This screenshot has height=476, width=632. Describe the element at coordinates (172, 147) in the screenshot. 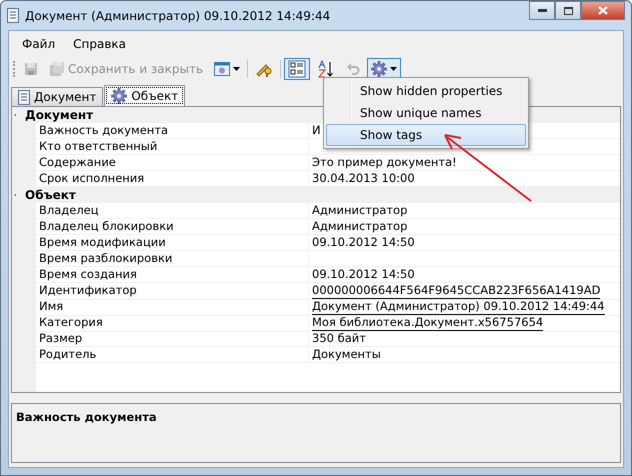

I see `property-name: Кто ответственный` at that location.